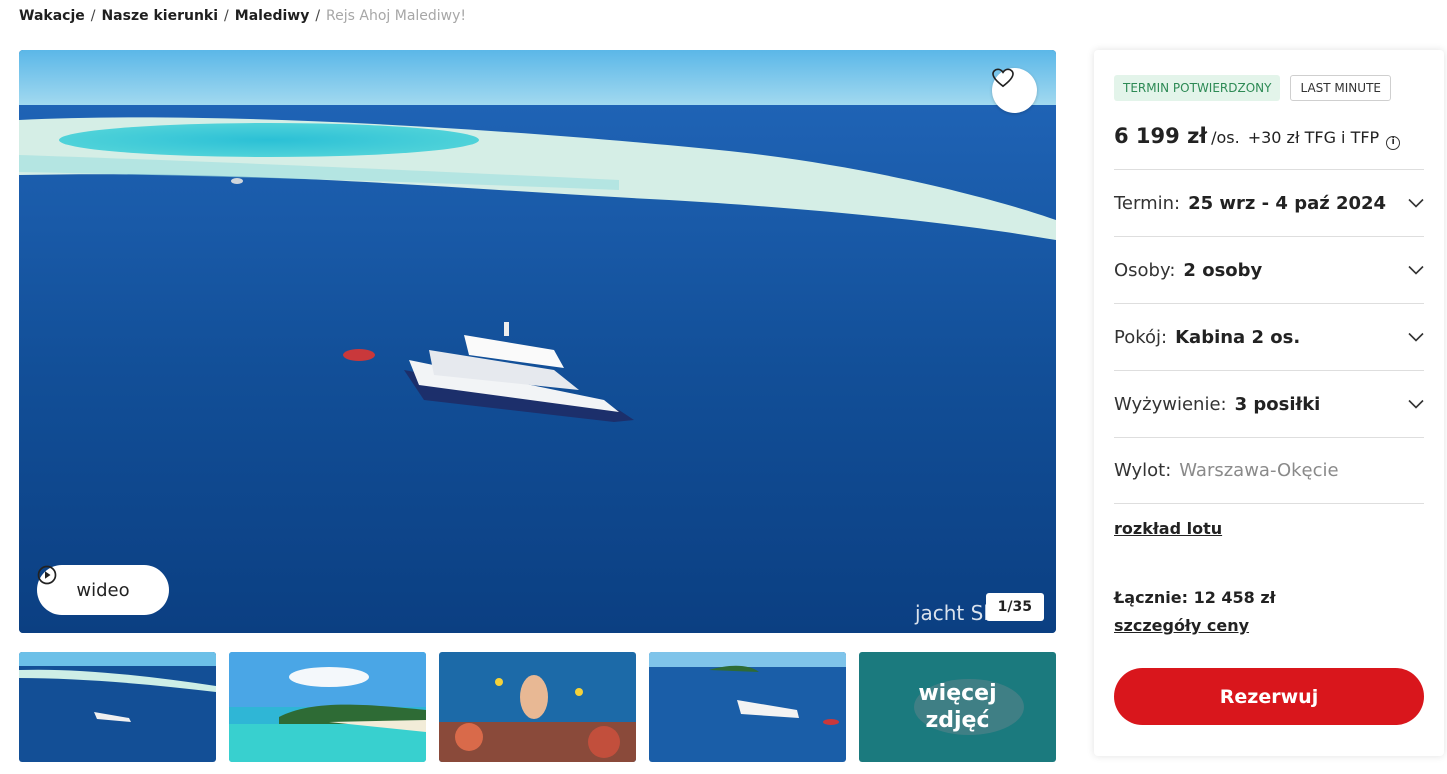 The width and height of the screenshot is (1447, 774). Describe the element at coordinates (1147, 203) in the screenshot. I see `option-label: Termin:` at that location.